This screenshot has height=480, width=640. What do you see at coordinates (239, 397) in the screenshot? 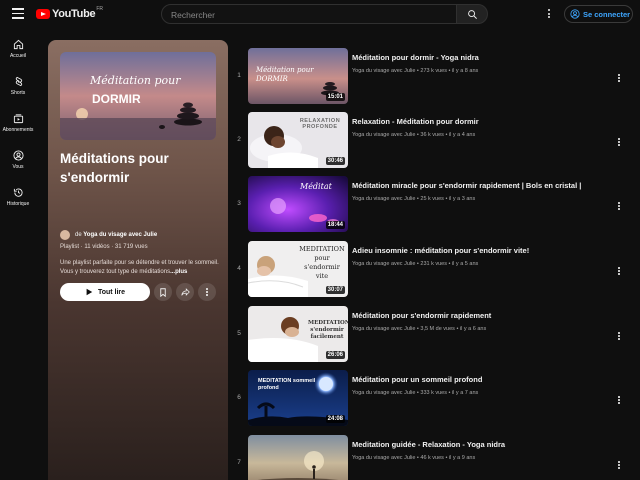
I see `video-index: 6` at bounding box center [239, 397].